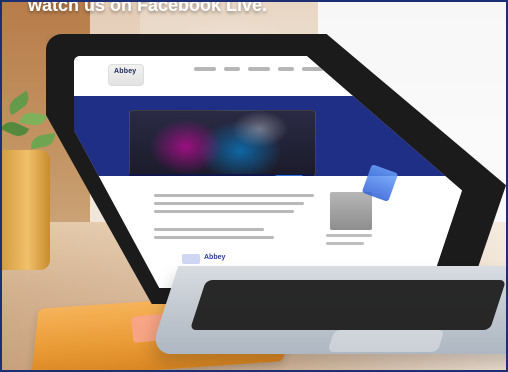 Image resolution: width=508 pixels, height=372 pixels. What do you see at coordinates (386, 341) in the screenshot?
I see `trackpad` at bounding box center [386, 341].